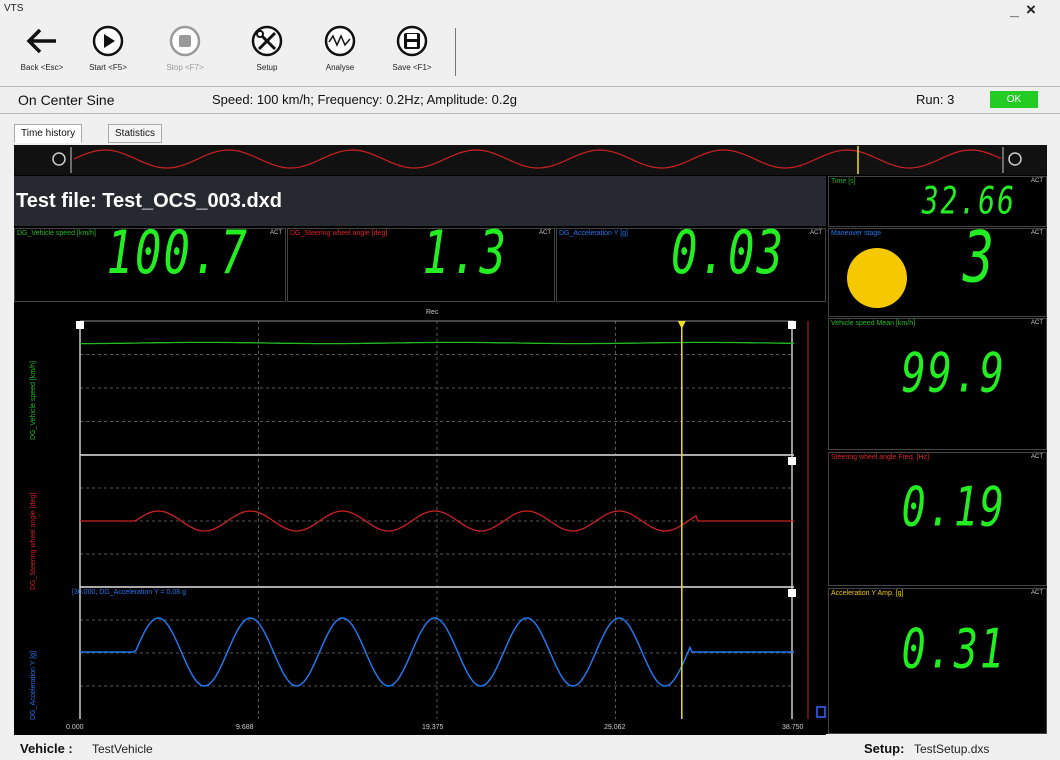 The image size is (1060, 760). I want to click on play-icon, so click(108, 41).